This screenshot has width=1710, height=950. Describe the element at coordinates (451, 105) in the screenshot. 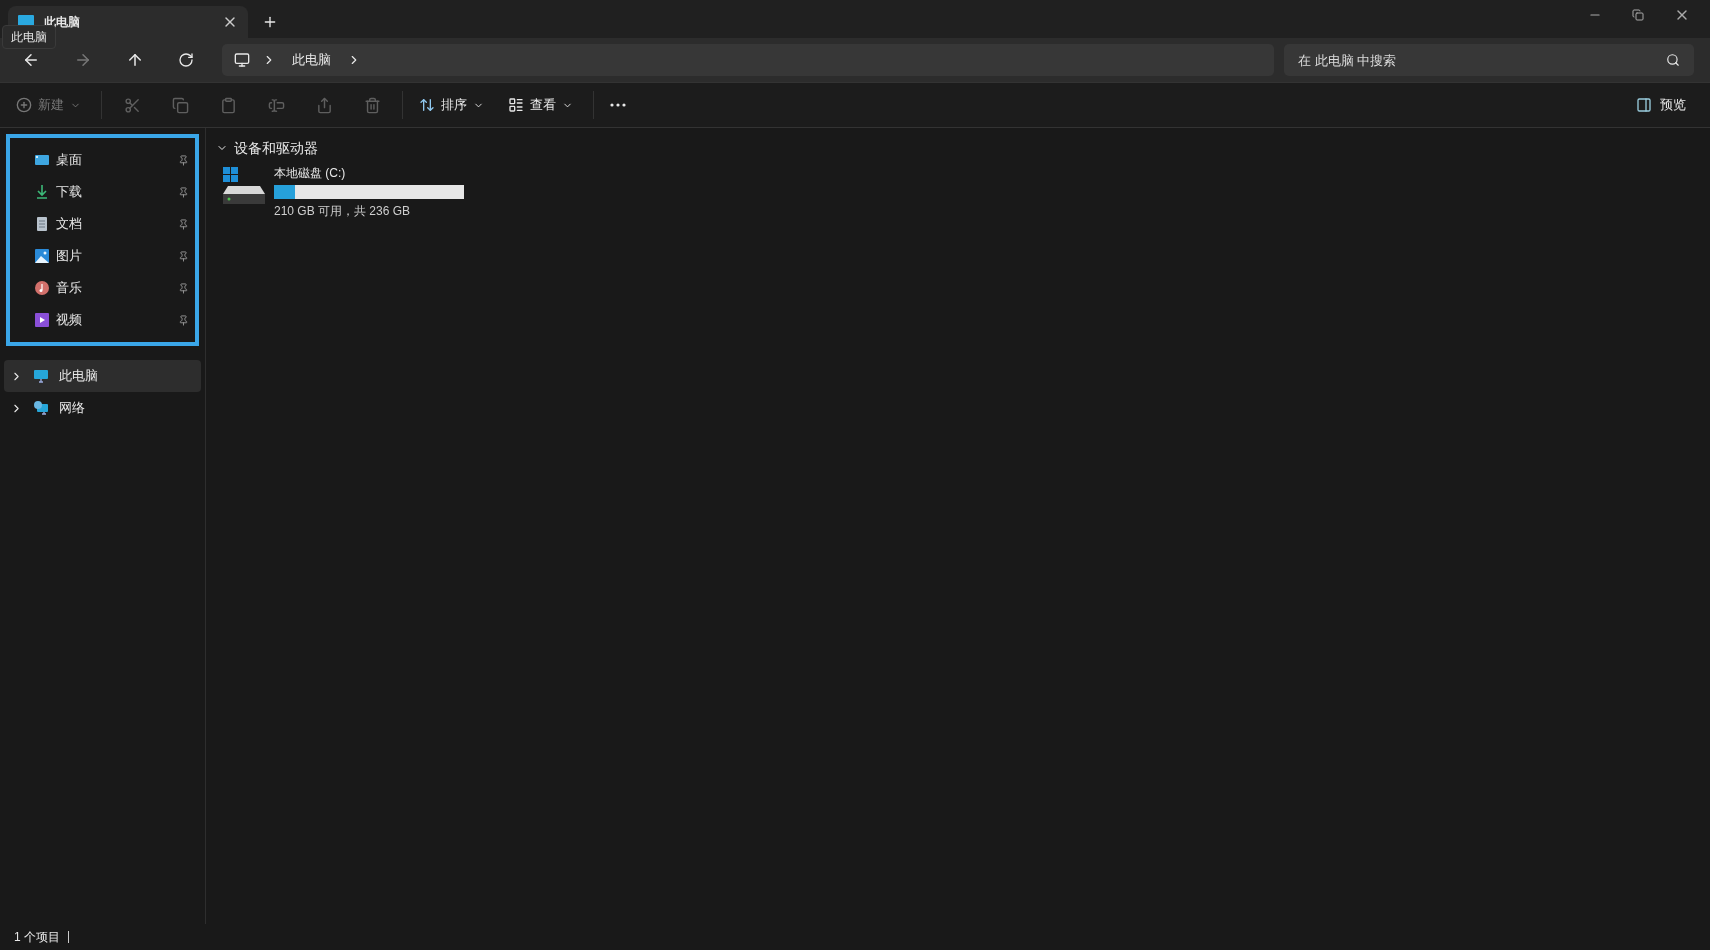

I see `sort-button: 排序` at that location.